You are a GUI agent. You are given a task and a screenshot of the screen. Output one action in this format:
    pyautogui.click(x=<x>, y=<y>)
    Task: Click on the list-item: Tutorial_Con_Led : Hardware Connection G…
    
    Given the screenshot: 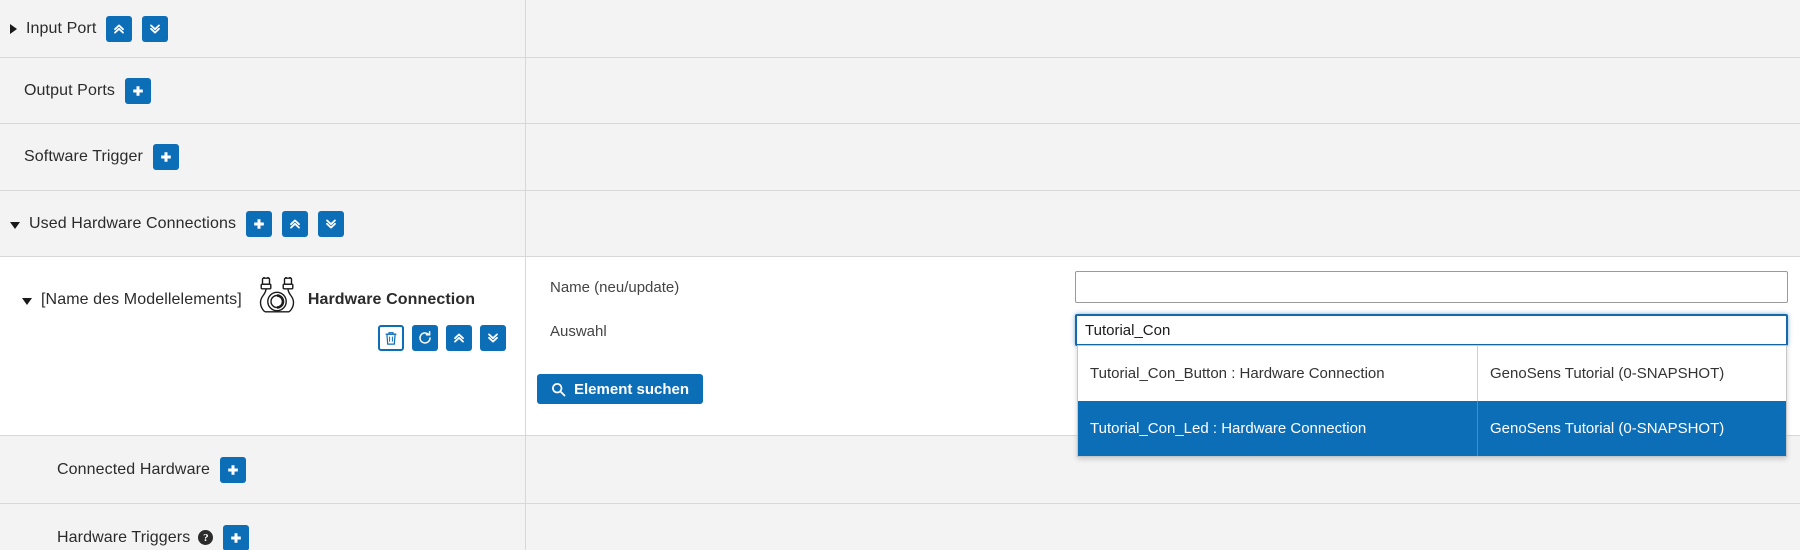 What is the action you would take?
    pyautogui.click(x=1432, y=428)
    